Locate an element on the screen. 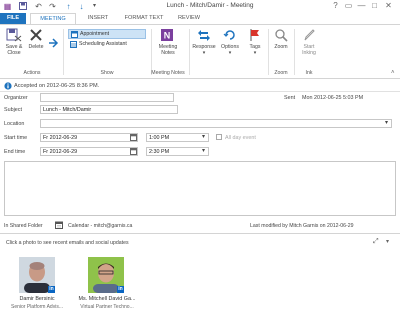 The image size is (400, 321). subject-label: Subject is located at coordinates (13, 110).